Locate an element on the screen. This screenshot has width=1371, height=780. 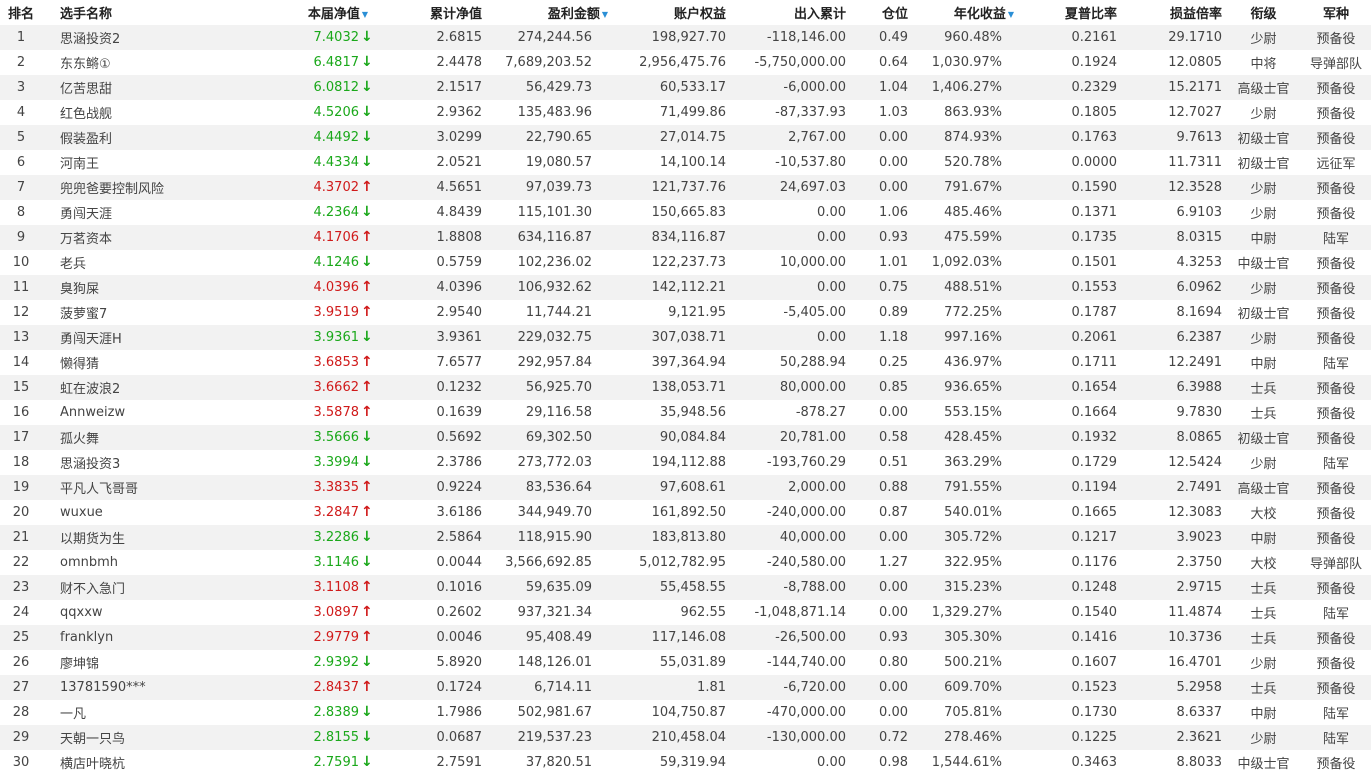
nav-value: 2.9392 is located at coordinates (336, 662).